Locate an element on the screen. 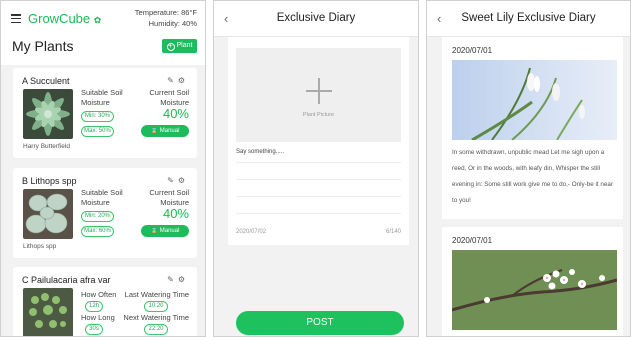 Image resolution: width=631 pixels, height=337 pixels. min-moisture-badge: Min: 20% is located at coordinates (97, 216).